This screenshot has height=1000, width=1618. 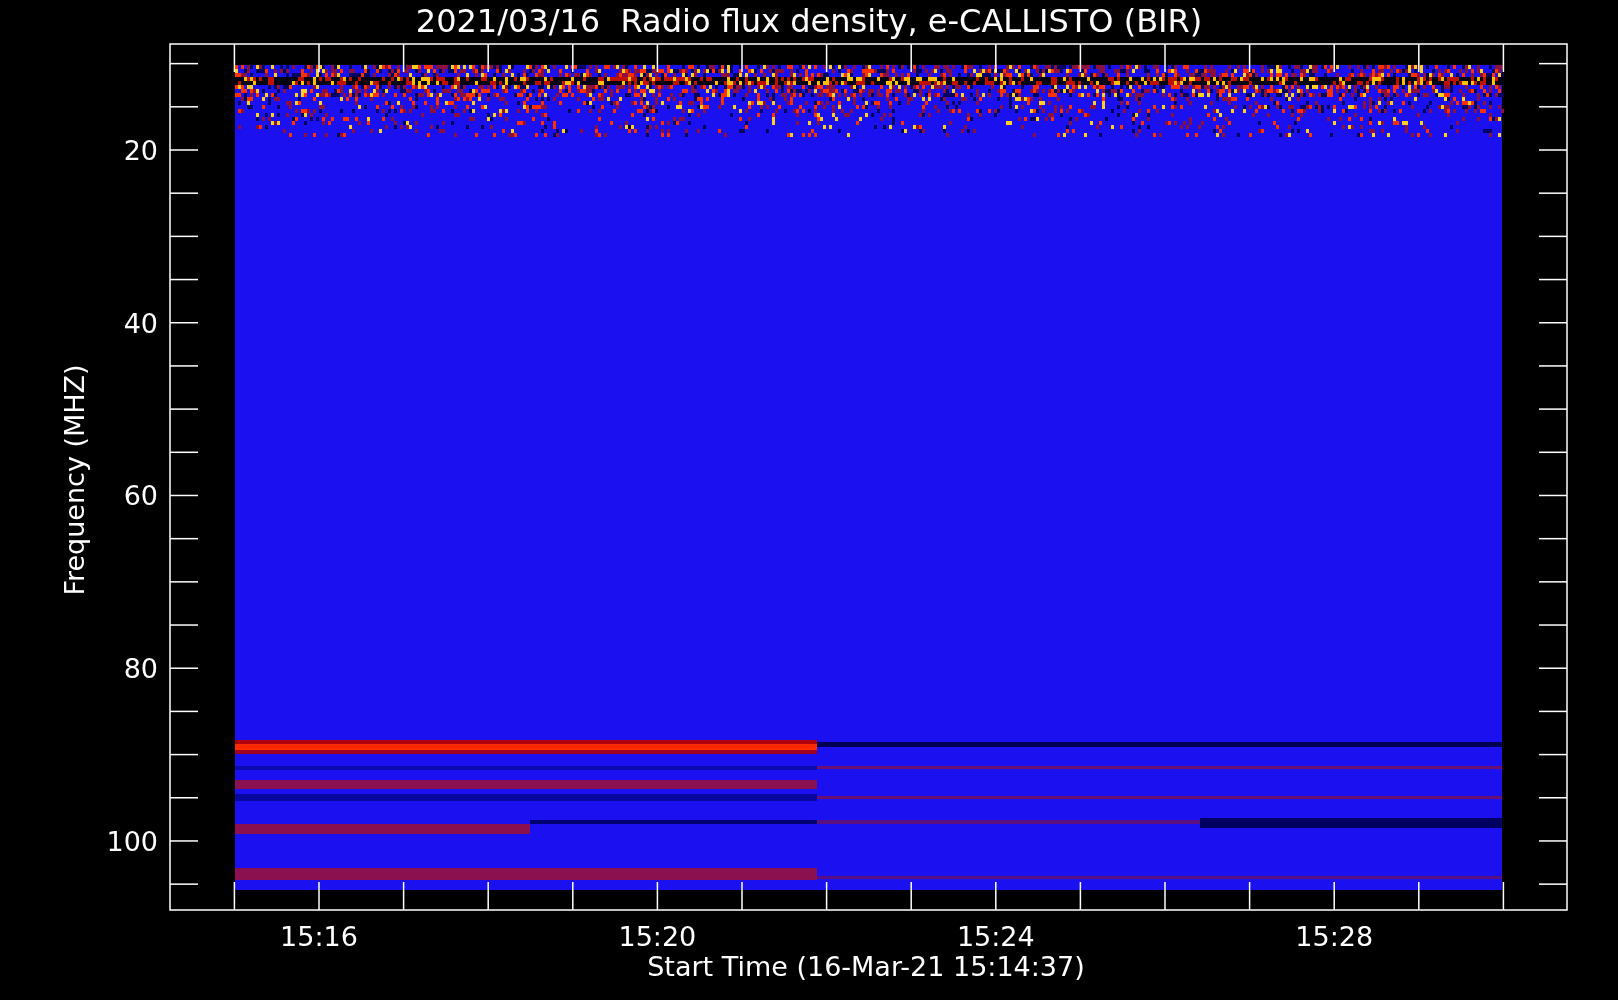 What do you see at coordinates (995, 936) in the screenshot?
I see `x-tick-label: 15:24` at bounding box center [995, 936].